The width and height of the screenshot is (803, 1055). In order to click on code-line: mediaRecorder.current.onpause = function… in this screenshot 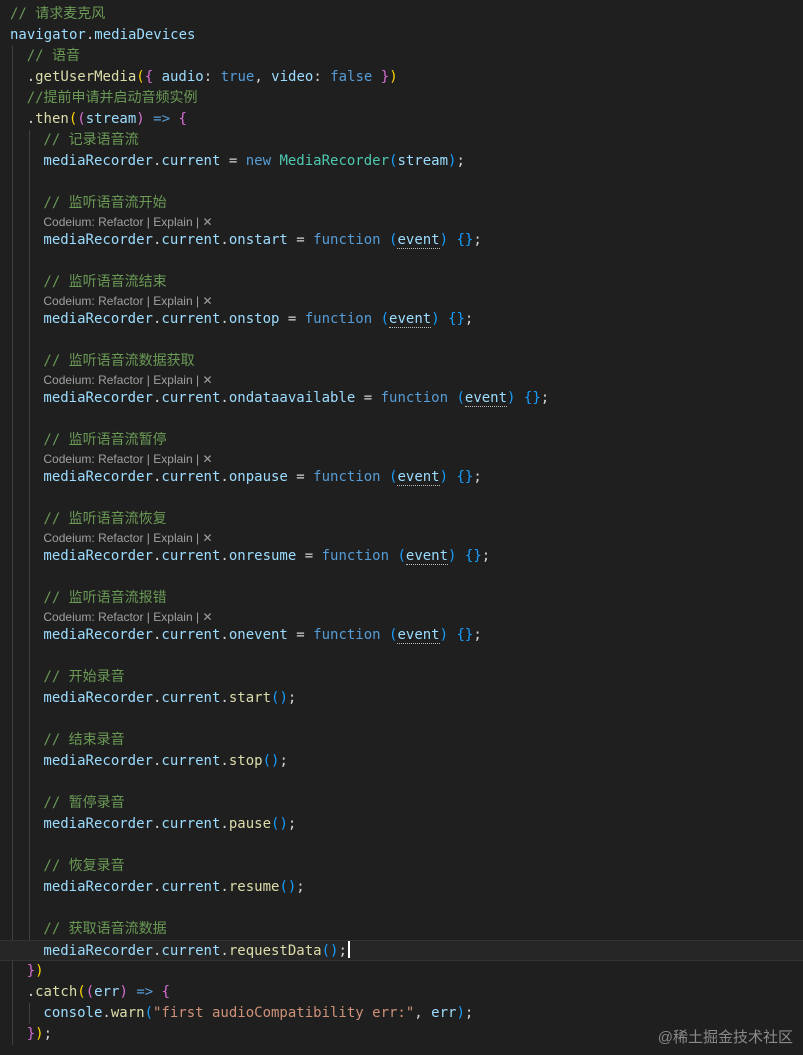, I will do `click(401, 477)`.